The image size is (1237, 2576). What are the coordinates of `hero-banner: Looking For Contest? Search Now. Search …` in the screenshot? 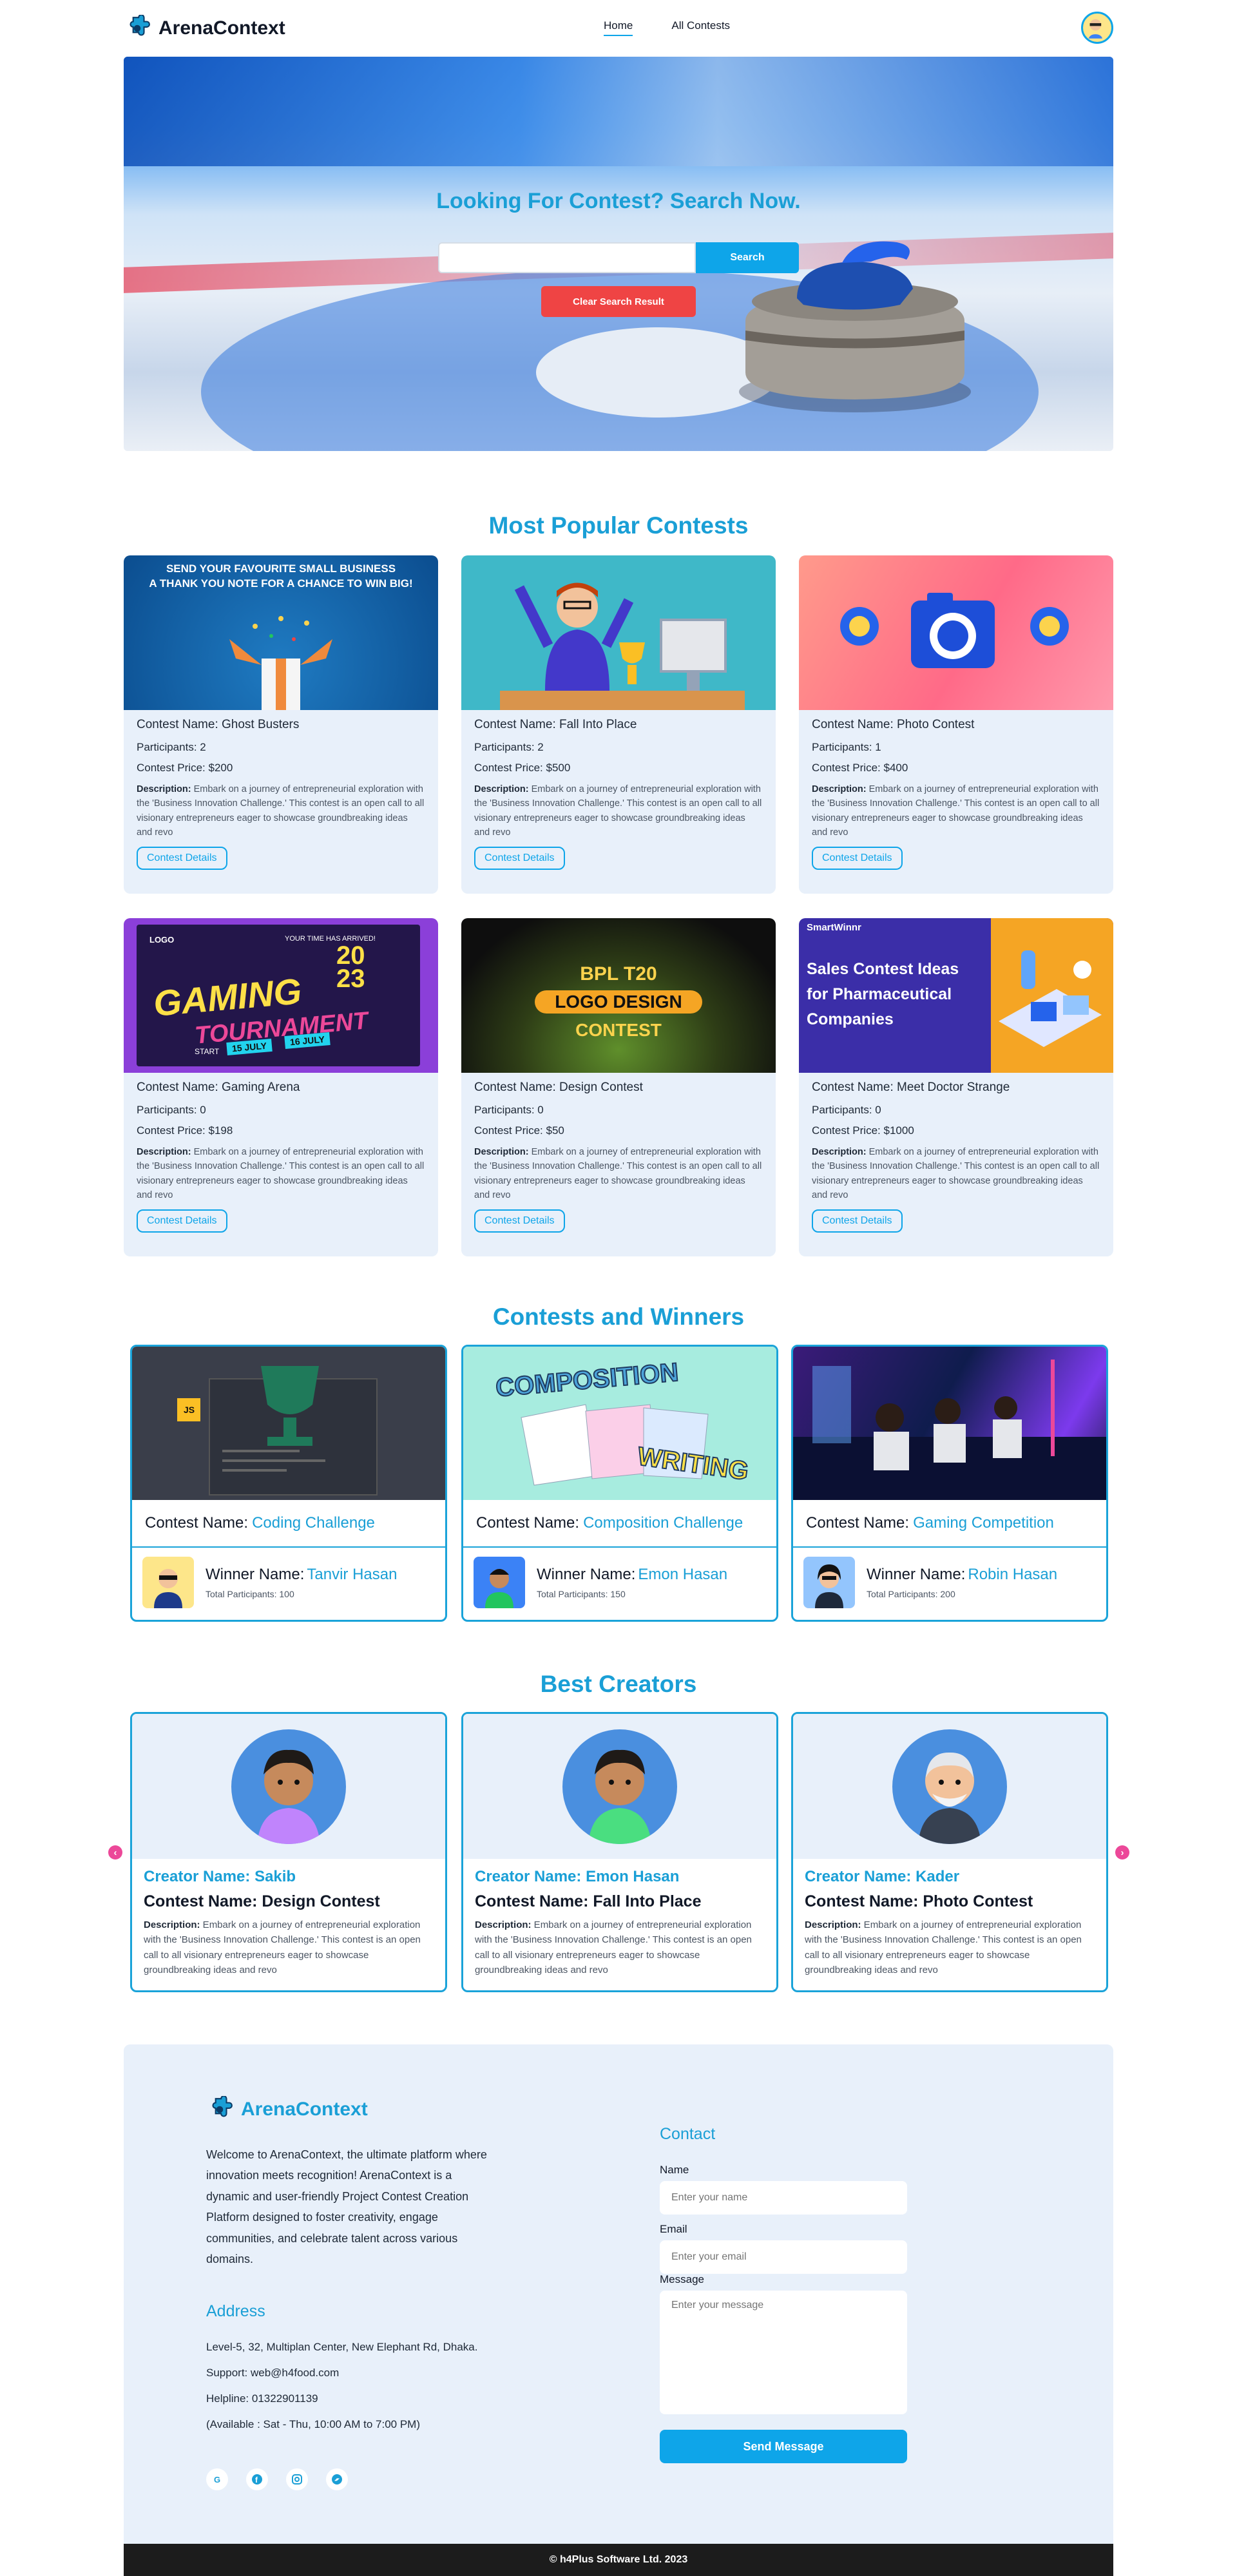 It's located at (618, 254).